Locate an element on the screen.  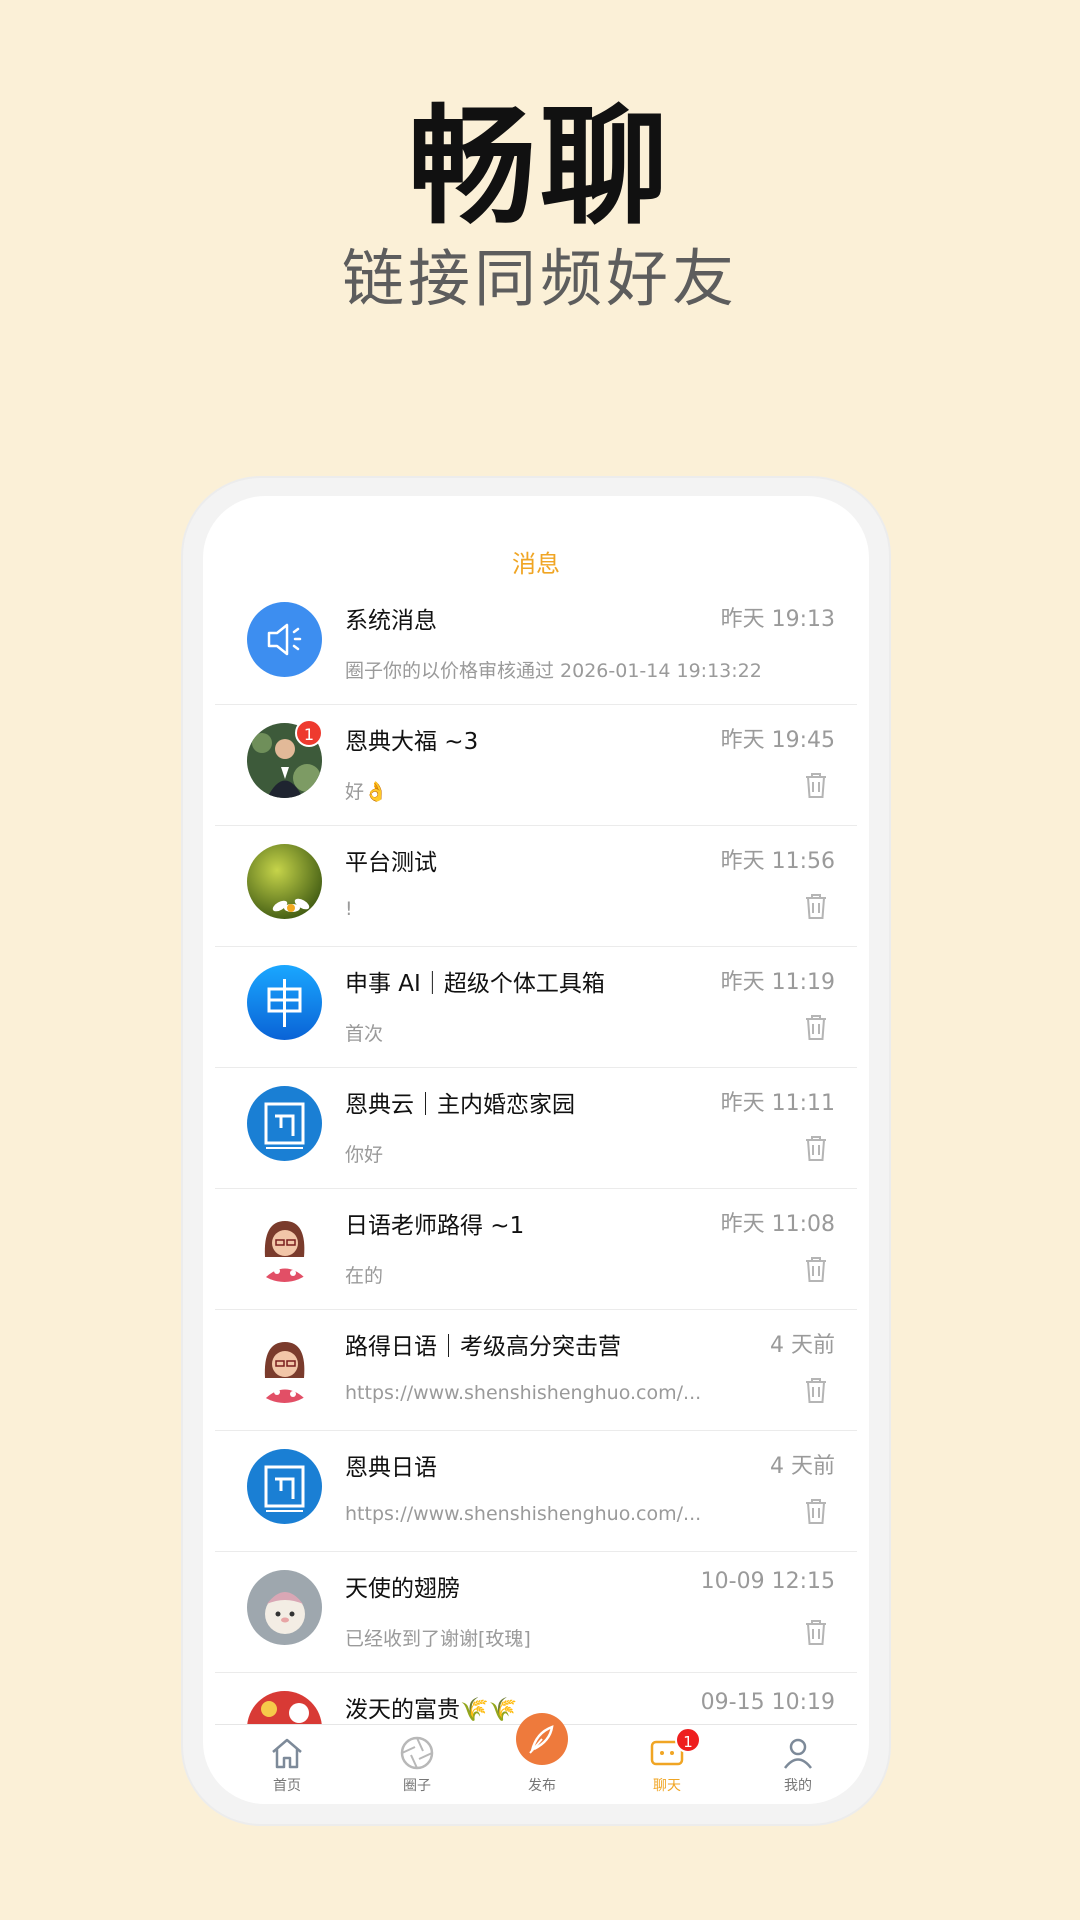
conversation-preview: ! is located at coordinates (349, 909).